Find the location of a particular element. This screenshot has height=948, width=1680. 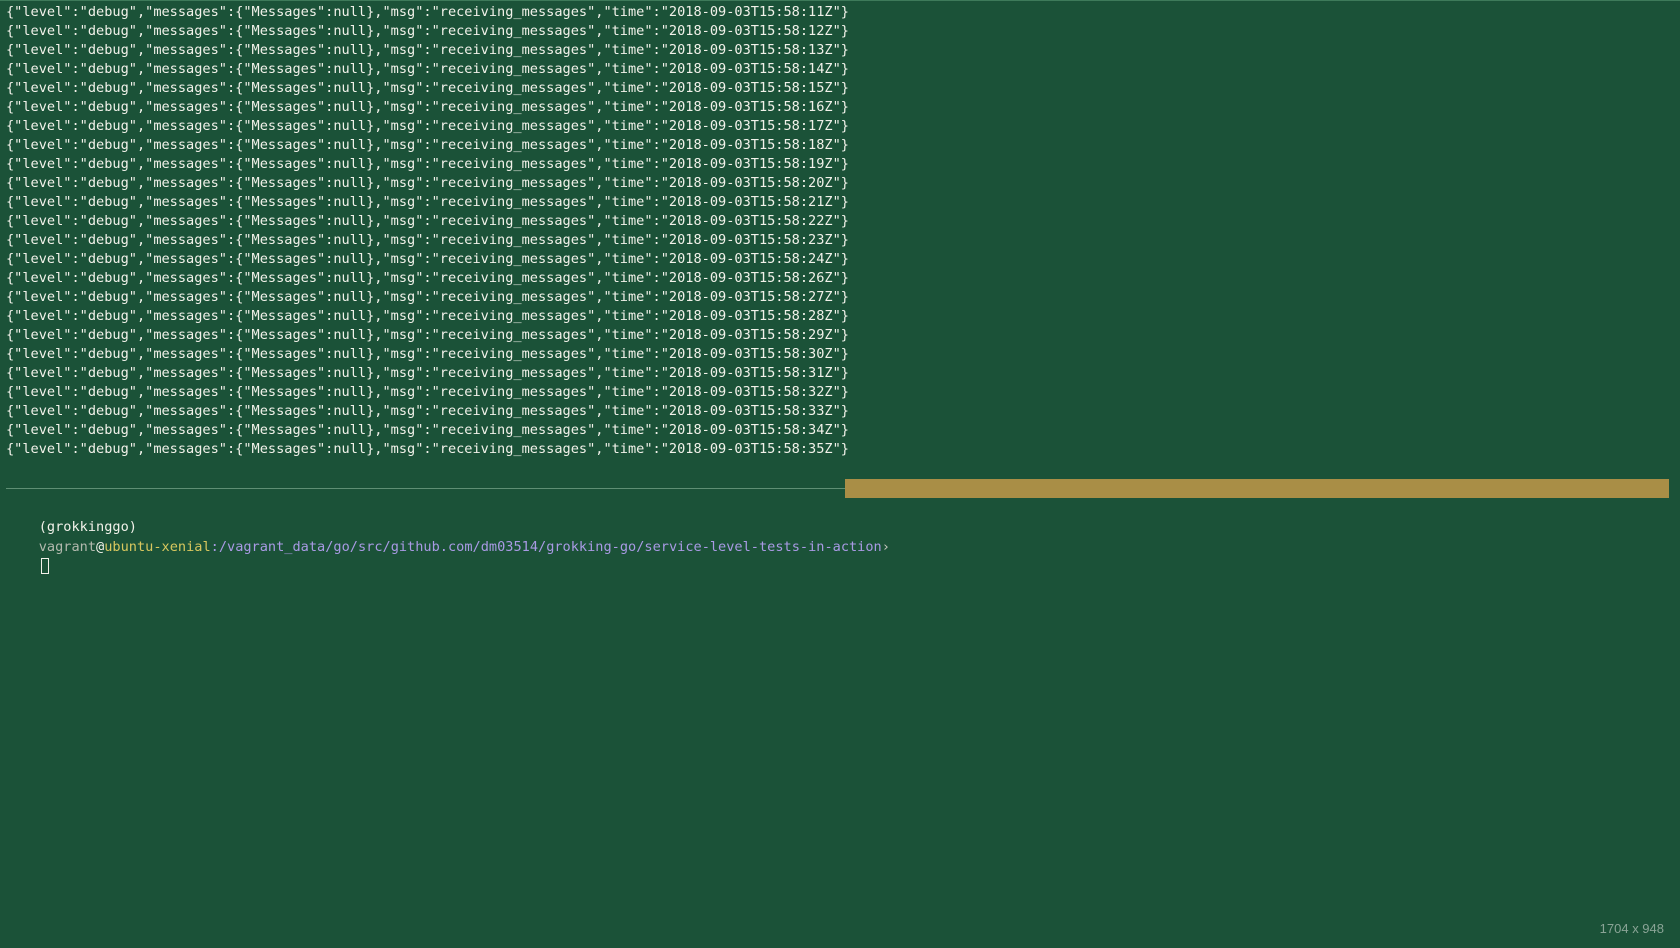

prompt-at: @ is located at coordinates (100, 547).